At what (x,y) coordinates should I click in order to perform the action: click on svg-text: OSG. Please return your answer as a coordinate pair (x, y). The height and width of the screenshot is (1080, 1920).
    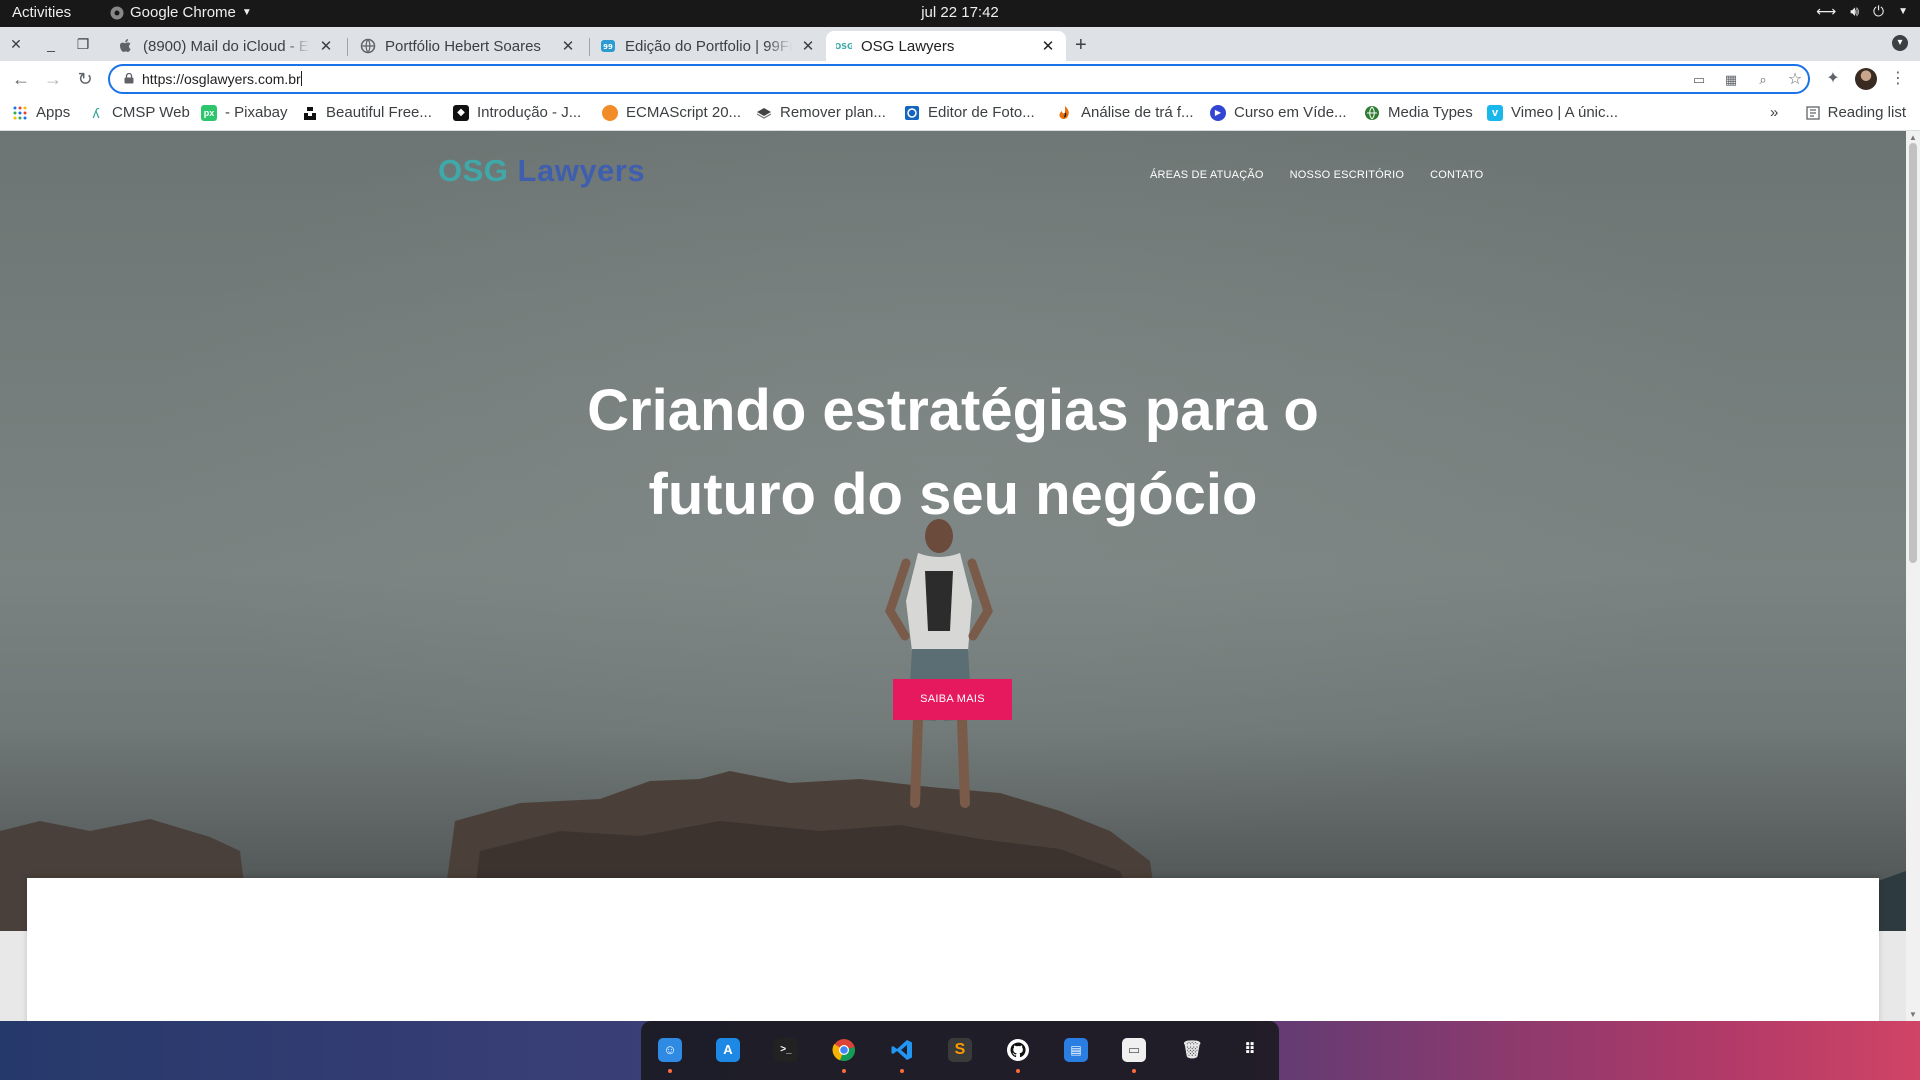
    Looking at the image, I should click on (844, 46).